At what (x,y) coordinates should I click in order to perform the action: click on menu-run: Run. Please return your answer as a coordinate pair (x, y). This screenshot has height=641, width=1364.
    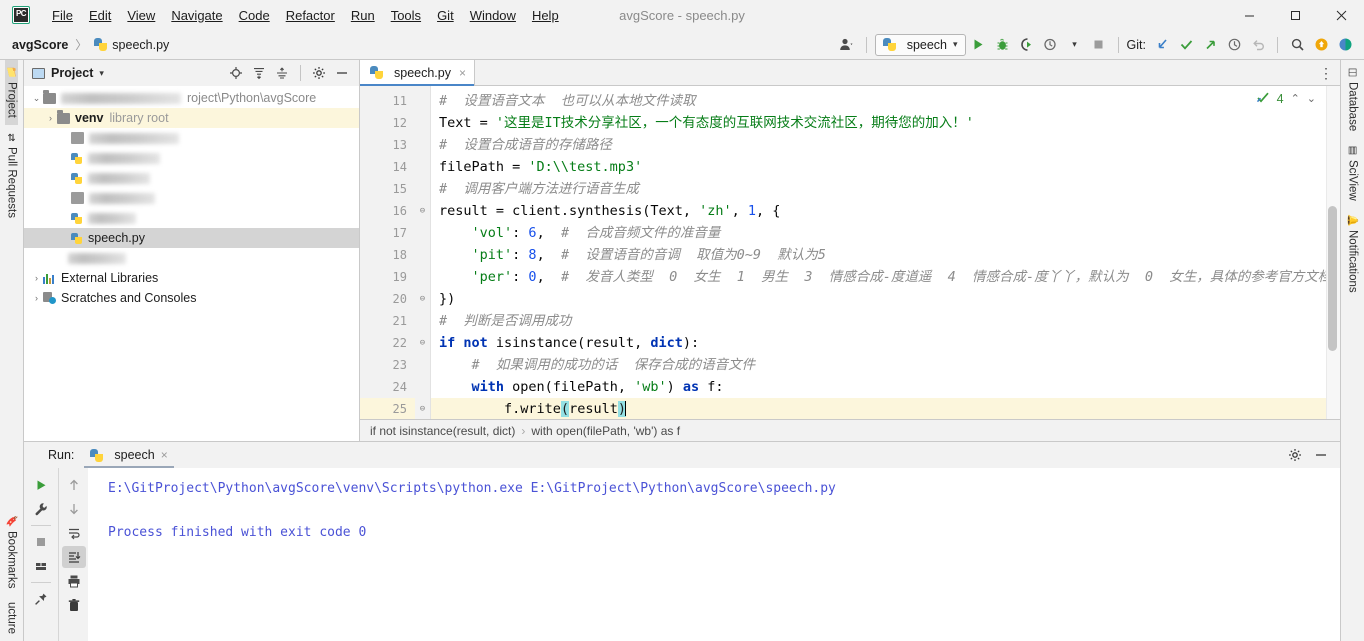
    Looking at the image, I should click on (363, 15).